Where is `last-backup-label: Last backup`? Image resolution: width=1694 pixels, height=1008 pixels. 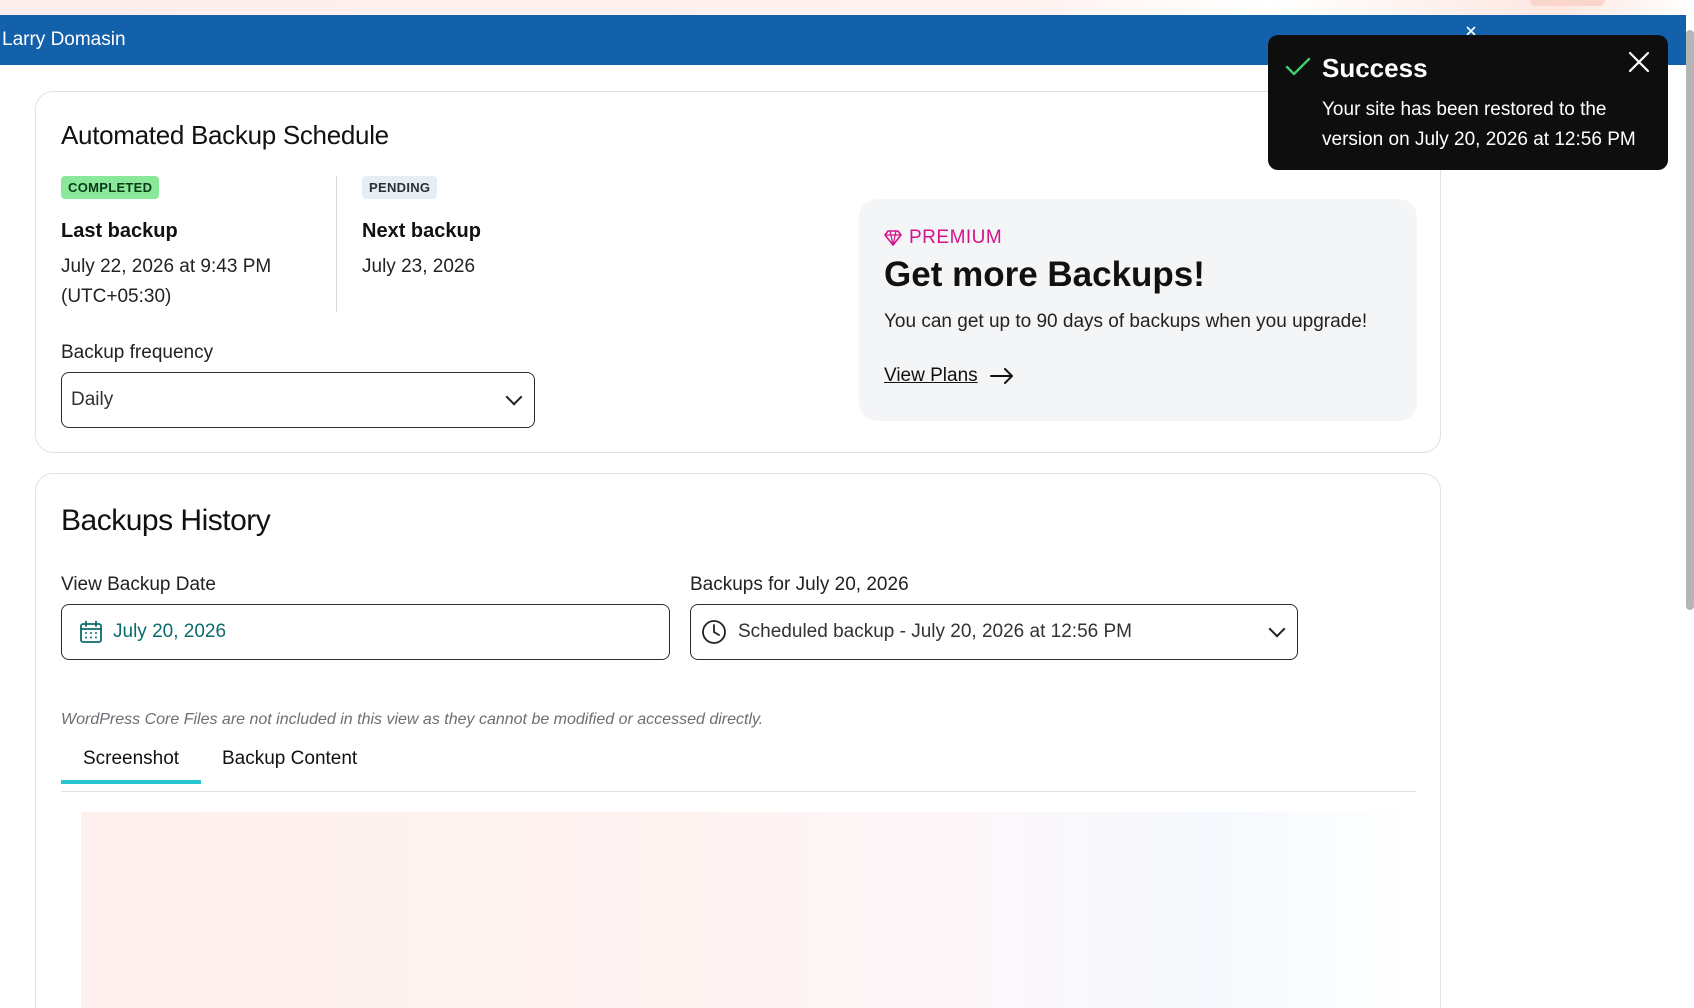
last-backup-label: Last backup is located at coordinates (119, 231).